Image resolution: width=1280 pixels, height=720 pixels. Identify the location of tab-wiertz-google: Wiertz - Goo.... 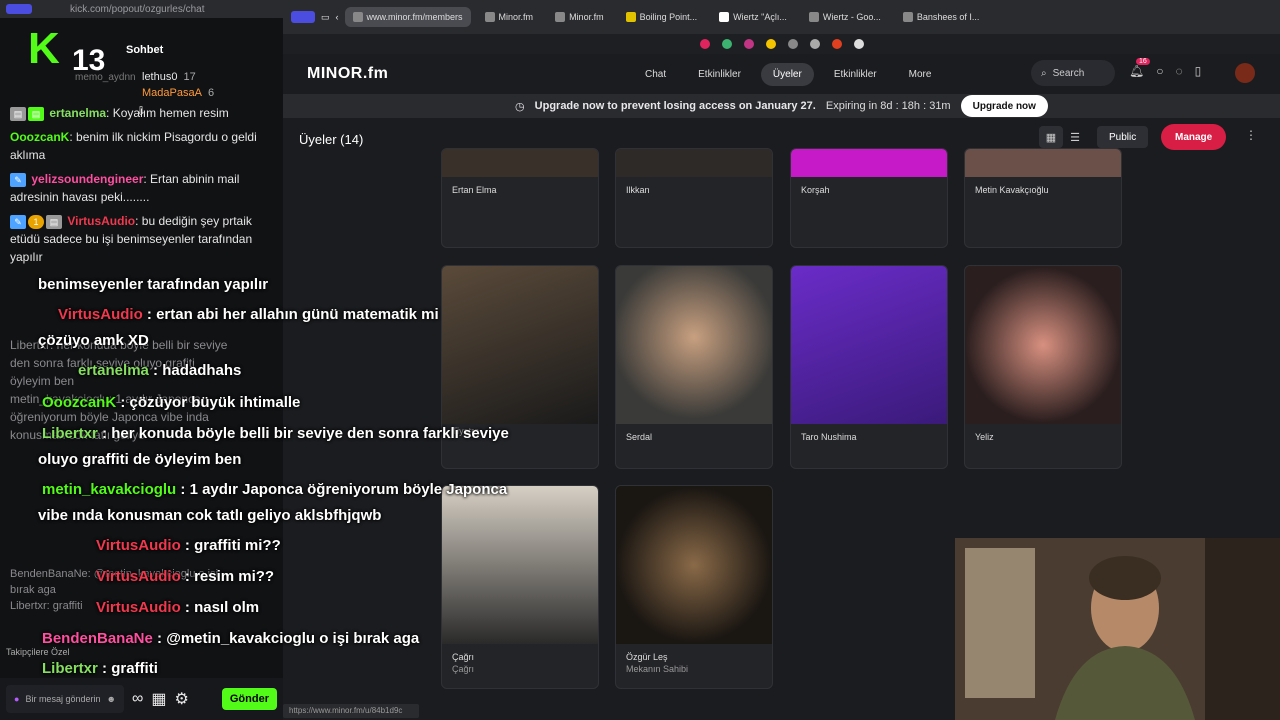
(845, 17).